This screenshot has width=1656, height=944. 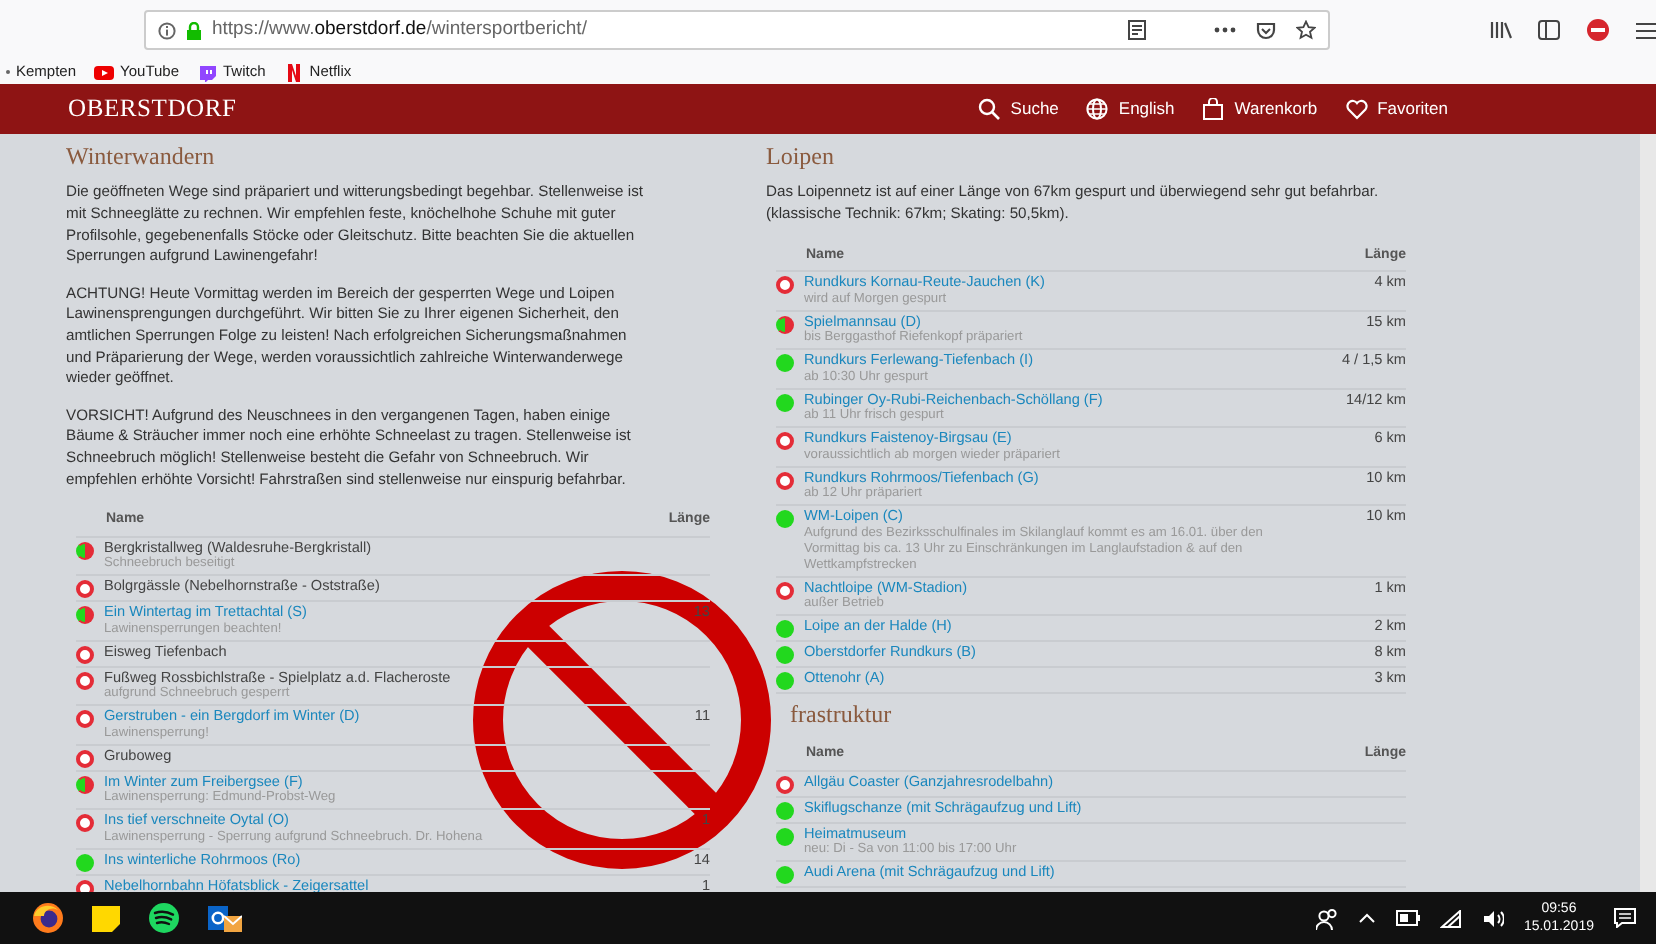 I want to click on section-title: Loipen, so click(x=801, y=156).